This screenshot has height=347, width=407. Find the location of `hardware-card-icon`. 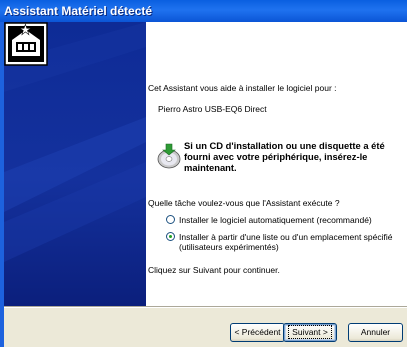

hardware-card-icon is located at coordinates (26, 44).